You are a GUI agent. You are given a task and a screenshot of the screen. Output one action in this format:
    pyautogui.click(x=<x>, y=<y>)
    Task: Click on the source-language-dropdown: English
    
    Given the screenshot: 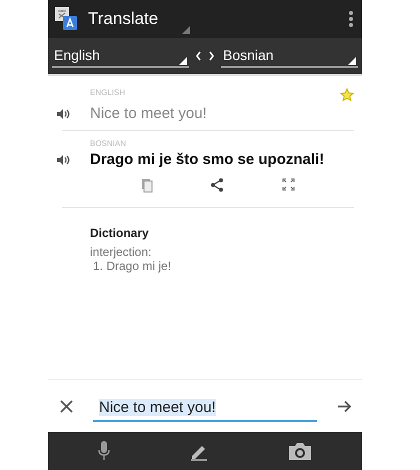 What is the action you would take?
    pyautogui.click(x=120, y=56)
    